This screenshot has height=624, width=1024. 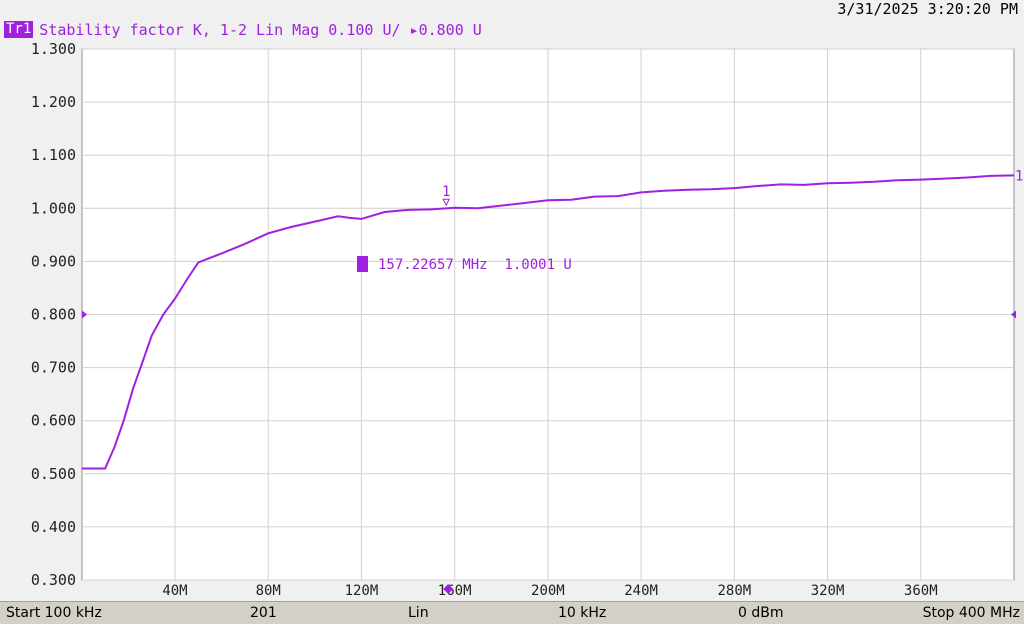 What do you see at coordinates (927, 9) in the screenshot?
I see `timestamp: 3/31/2025 3:20:20 PM` at bounding box center [927, 9].